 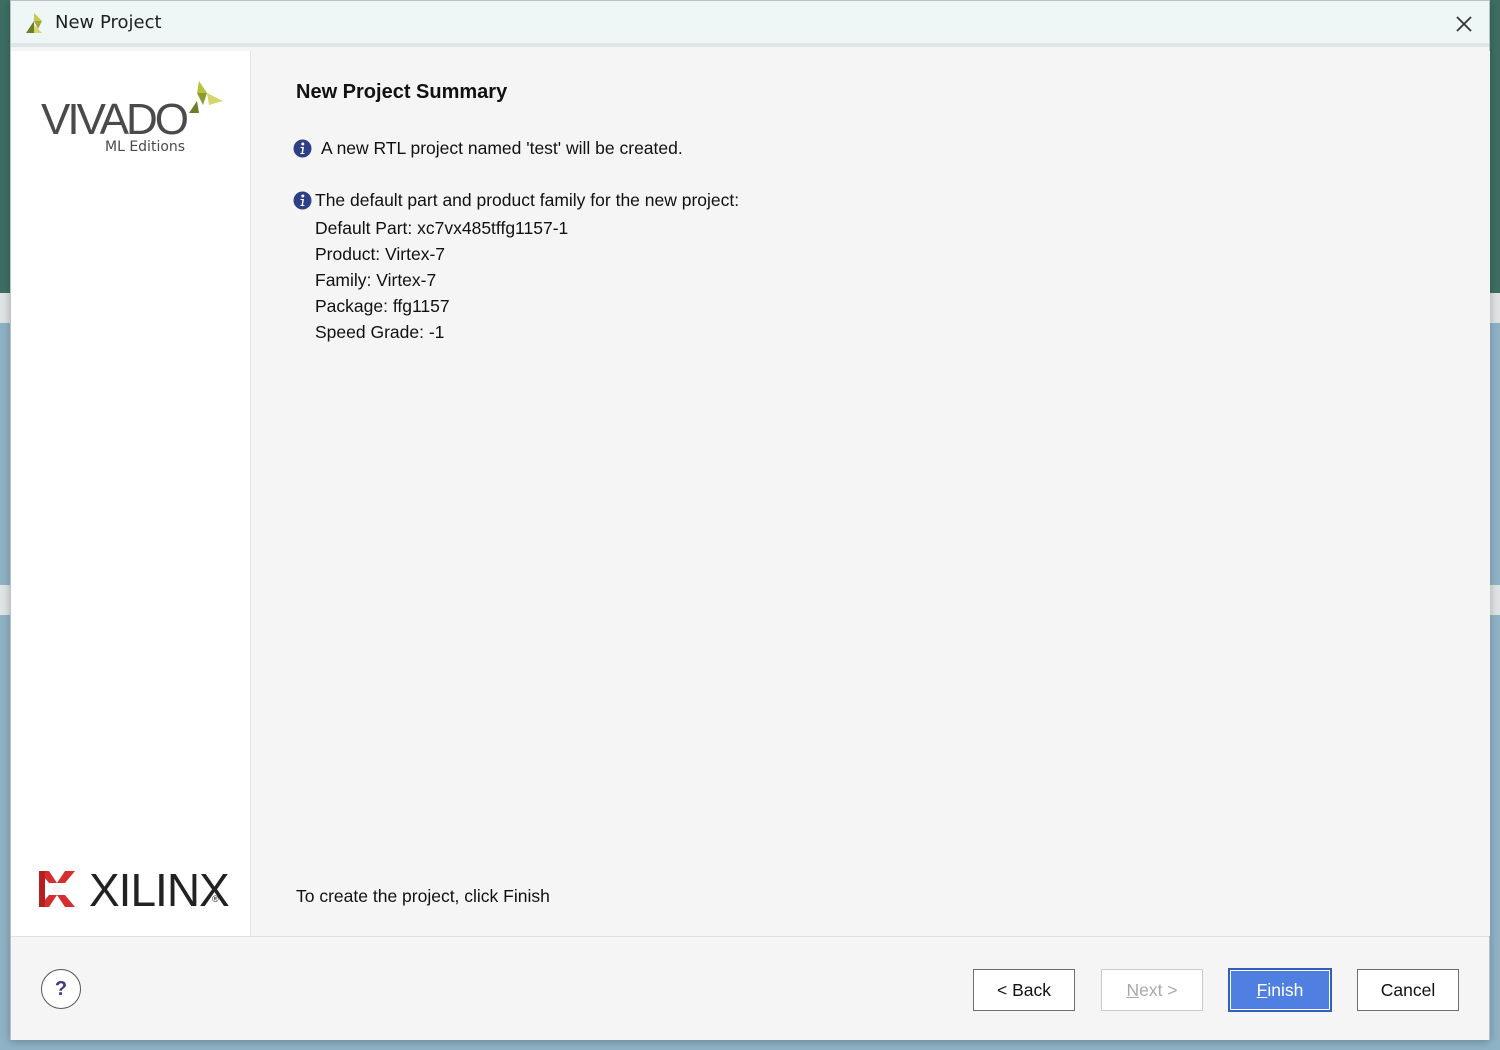 I want to click on help-button: ?, so click(x=61, y=989).